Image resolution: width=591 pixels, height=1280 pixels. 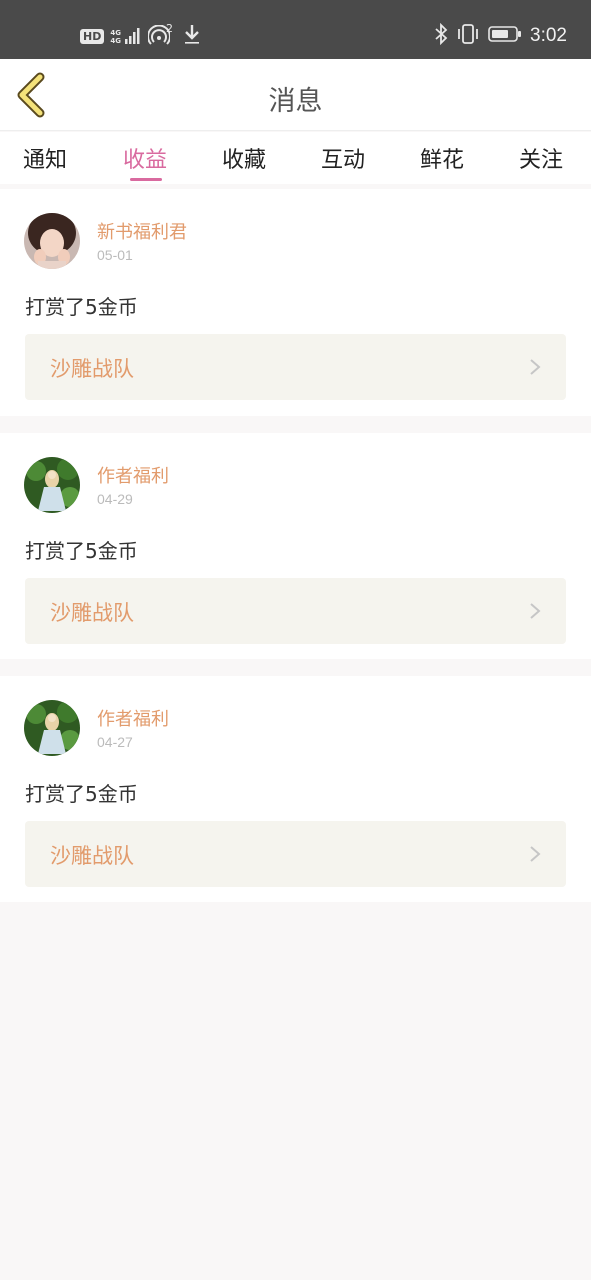 What do you see at coordinates (343, 158) in the screenshot?
I see `tab-interaction: 互动` at bounding box center [343, 158].